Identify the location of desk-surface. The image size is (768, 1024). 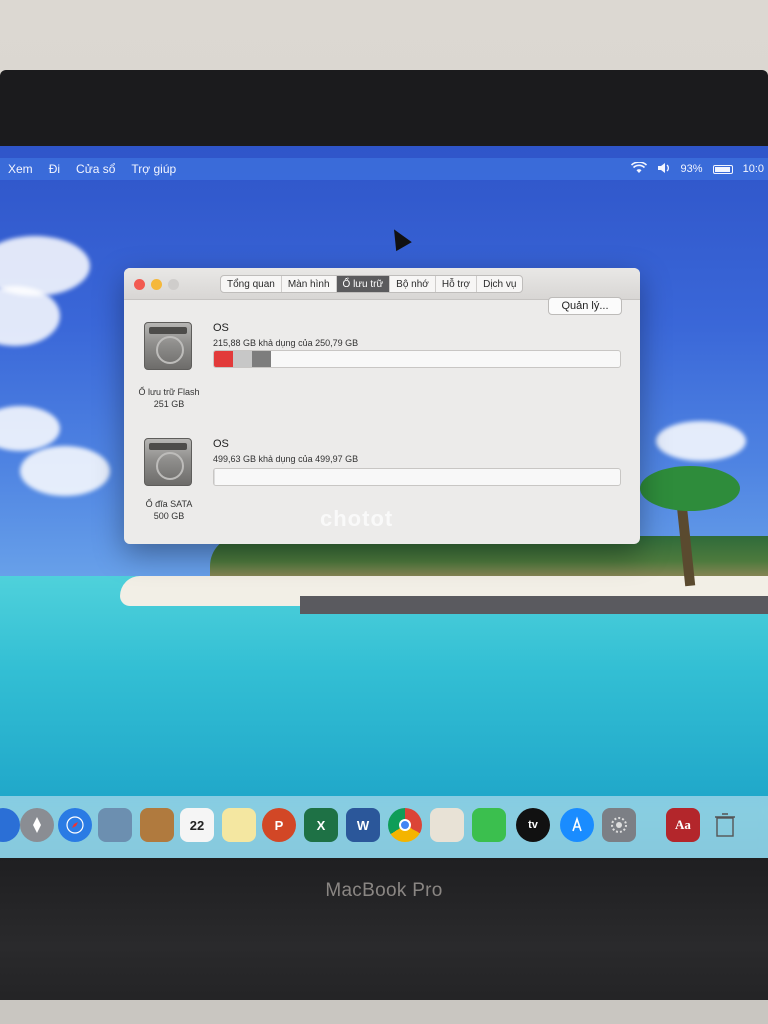
(384, 1012).